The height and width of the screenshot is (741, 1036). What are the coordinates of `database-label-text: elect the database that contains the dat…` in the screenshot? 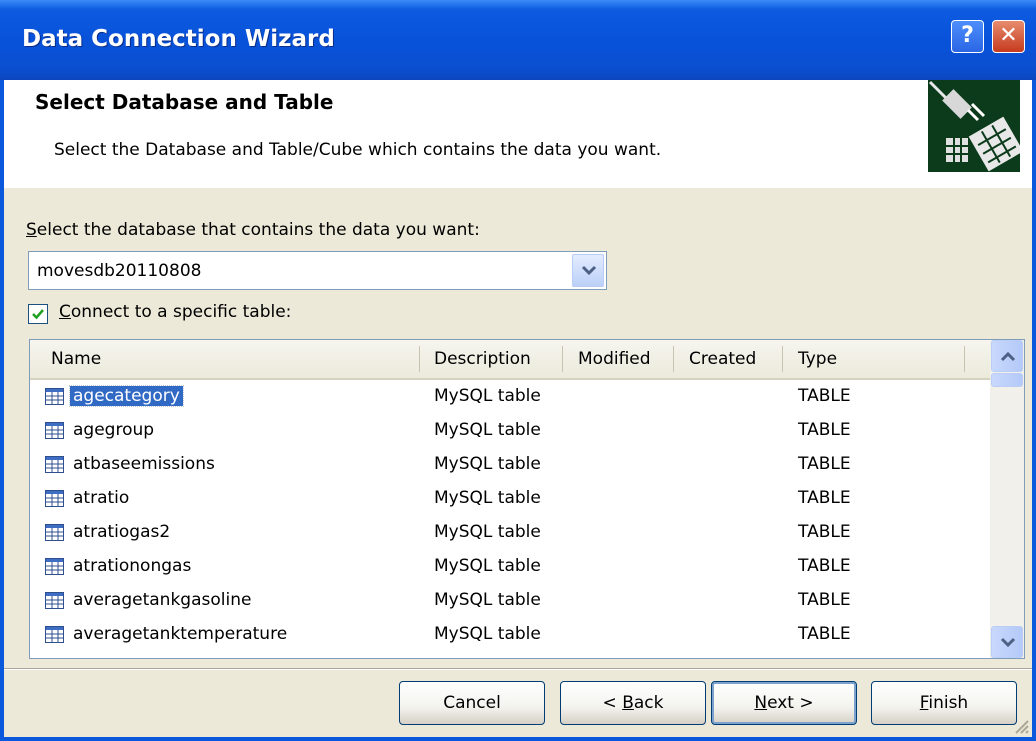 It's located at (258, 230).